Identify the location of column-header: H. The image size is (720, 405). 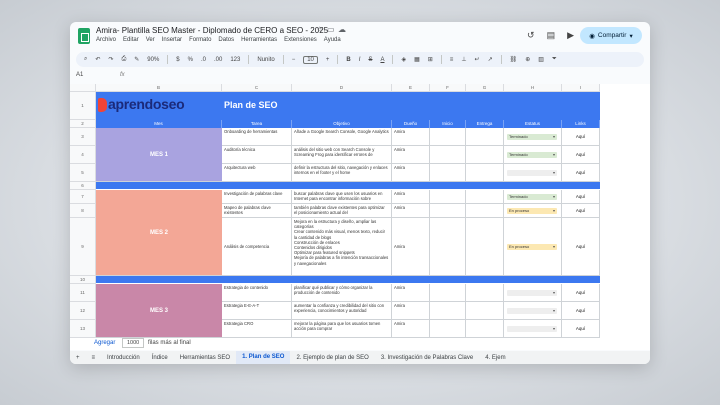
(533, 88).